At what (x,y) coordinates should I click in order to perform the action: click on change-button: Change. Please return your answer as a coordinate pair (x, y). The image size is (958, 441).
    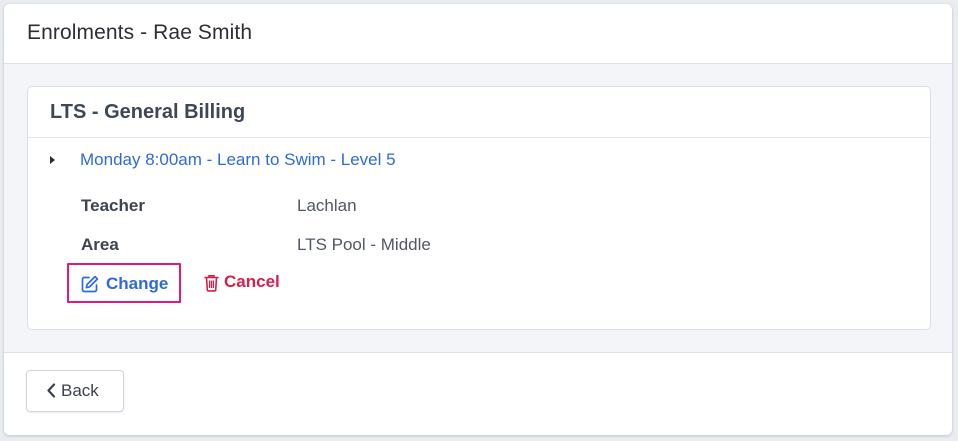
    Looking at the image, I should click on (124, 283).